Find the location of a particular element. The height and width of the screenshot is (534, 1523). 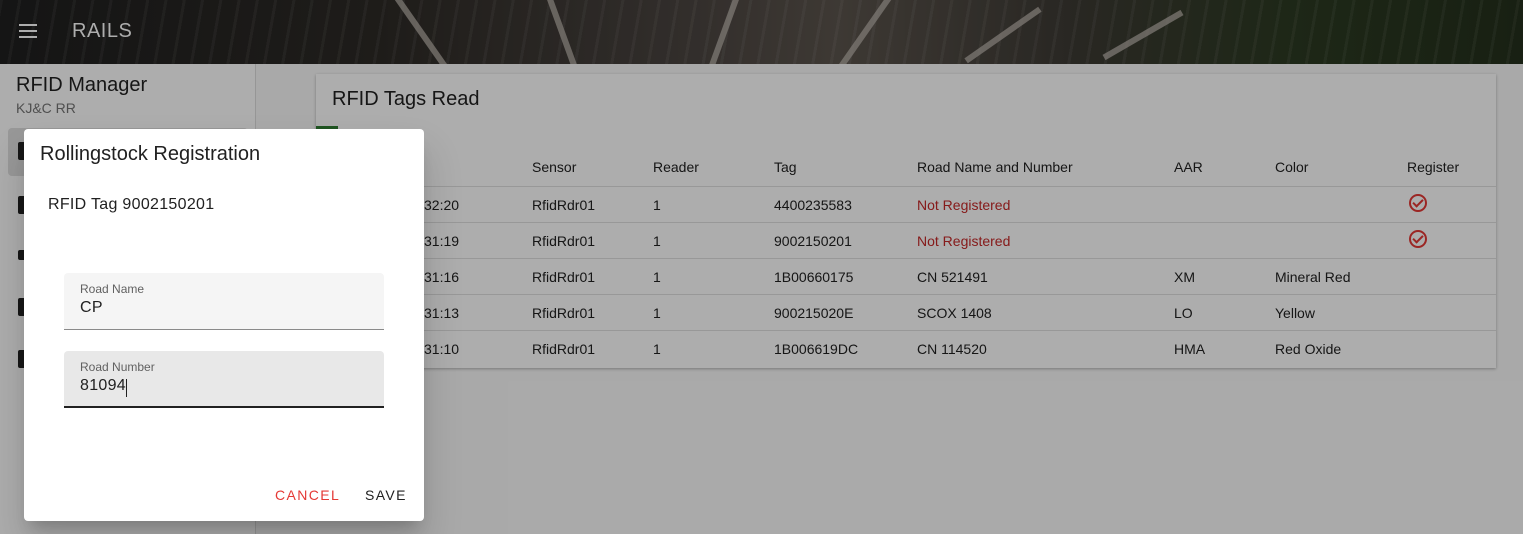

road-number-input is located at coordinates (225, 386).